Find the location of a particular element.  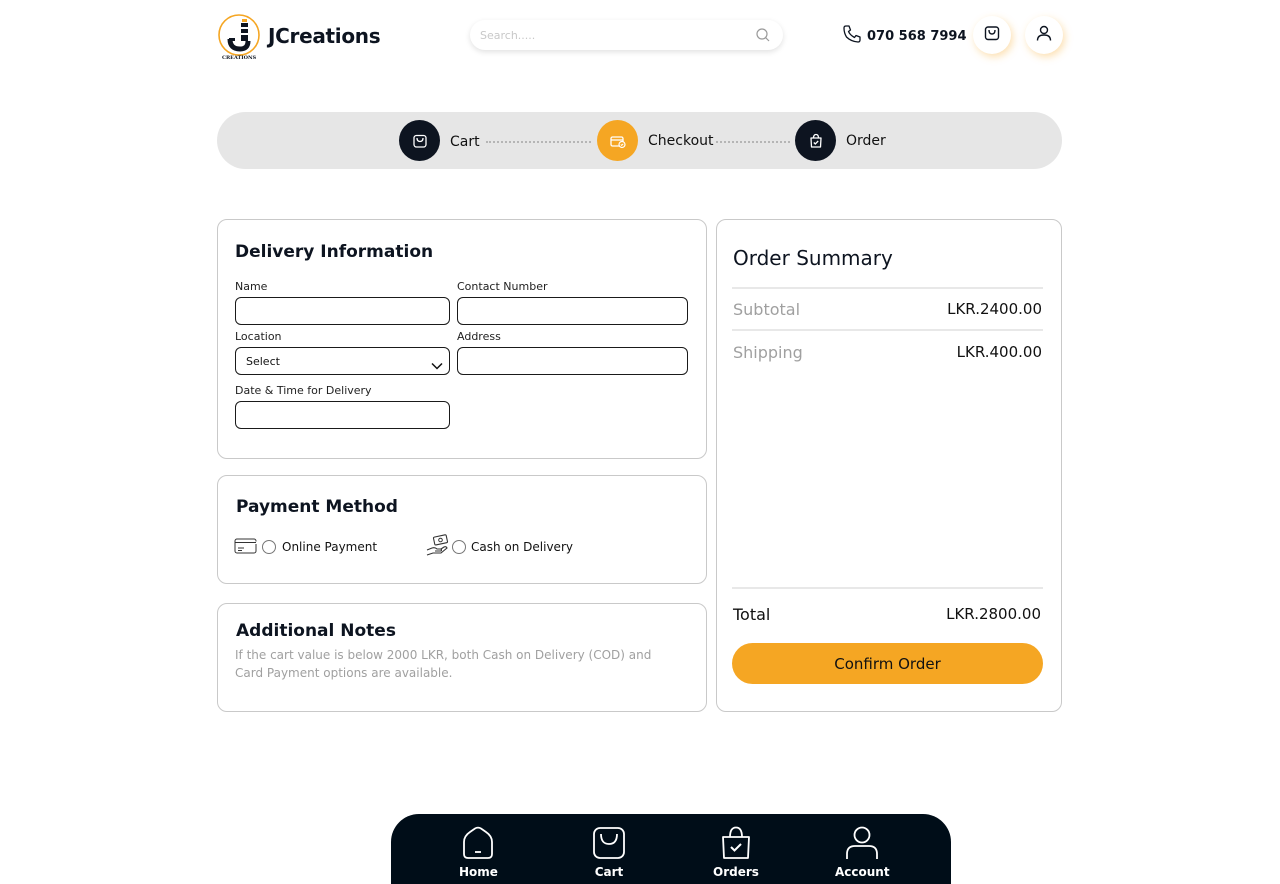

step-cart-label: Cart is located at coordinates (465, 142).